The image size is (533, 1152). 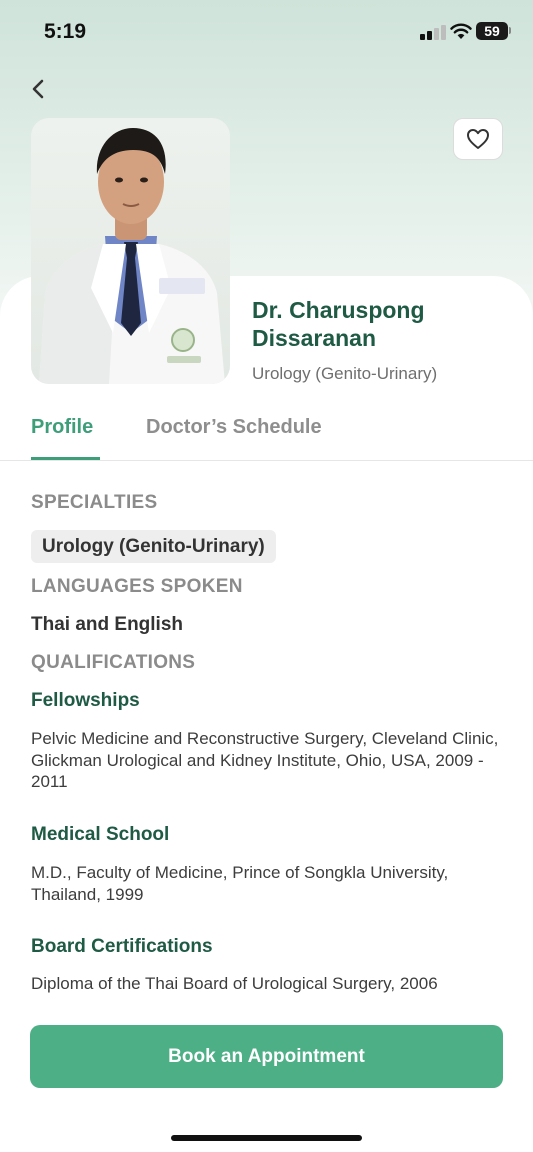 What do you see at coordinates (85, 700) in the screenshot?
I see `qualification-title-fellowships: Fellowships` at bounding box center [85, 700].